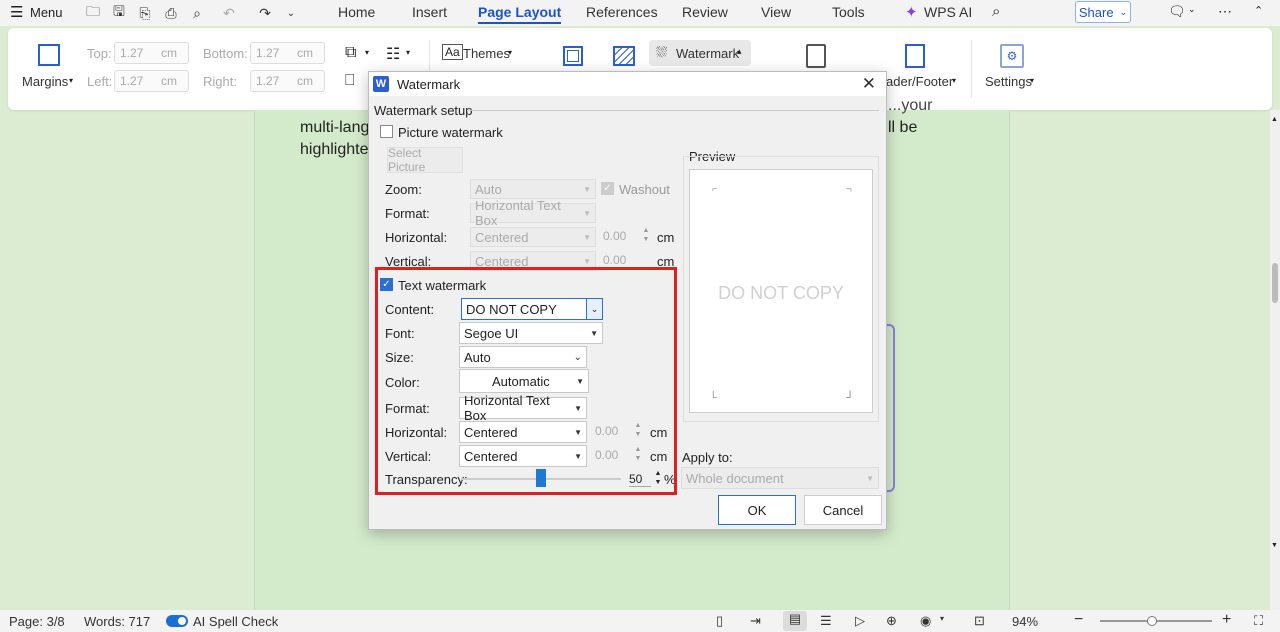 Image resolution: width=1280 pixels, height=632 pixels. What do you see at coordinates (425, 160) in the screenshot?
I see `select-picture-button: Select Picture` at bounding box center [425, 160].